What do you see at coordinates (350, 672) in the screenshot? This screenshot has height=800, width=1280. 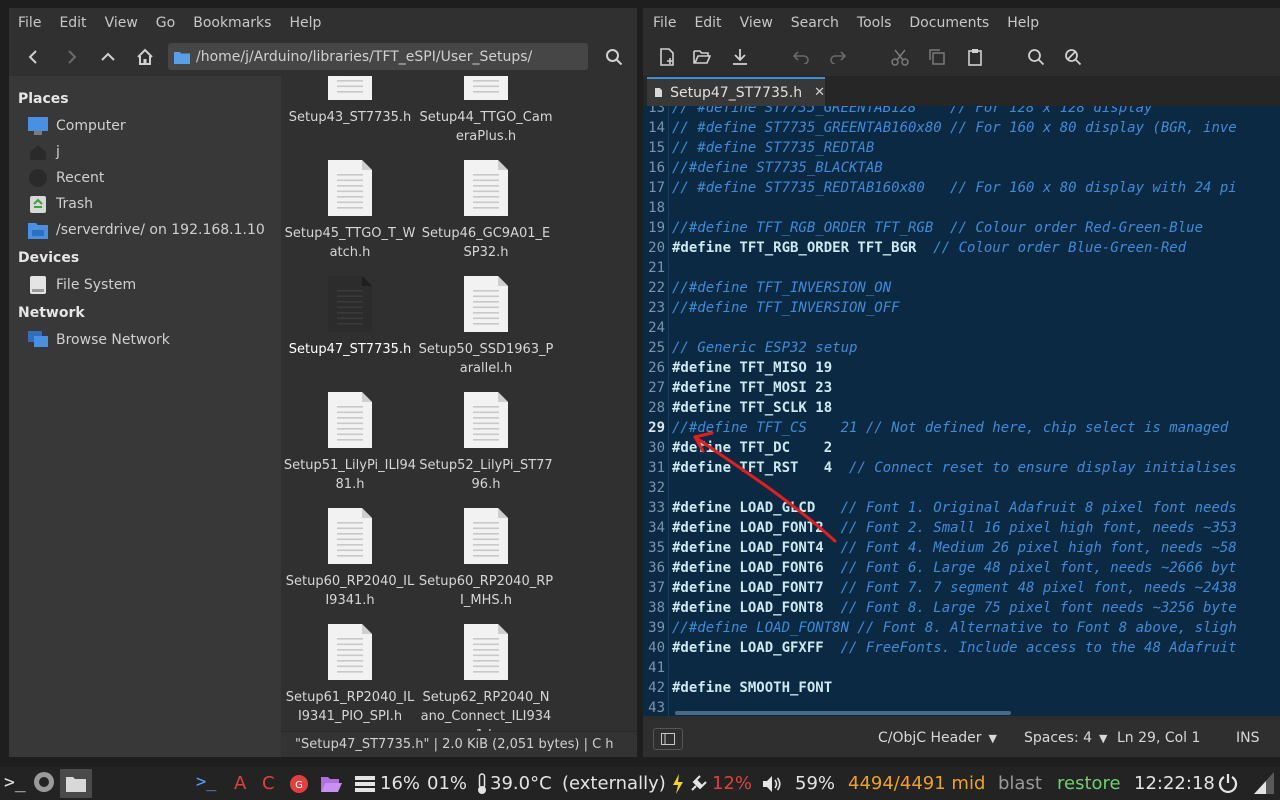 I see `file-item: Setup61_RP2040_IL I9341_PIO_SPI.h` at bounding box center [350, 672].